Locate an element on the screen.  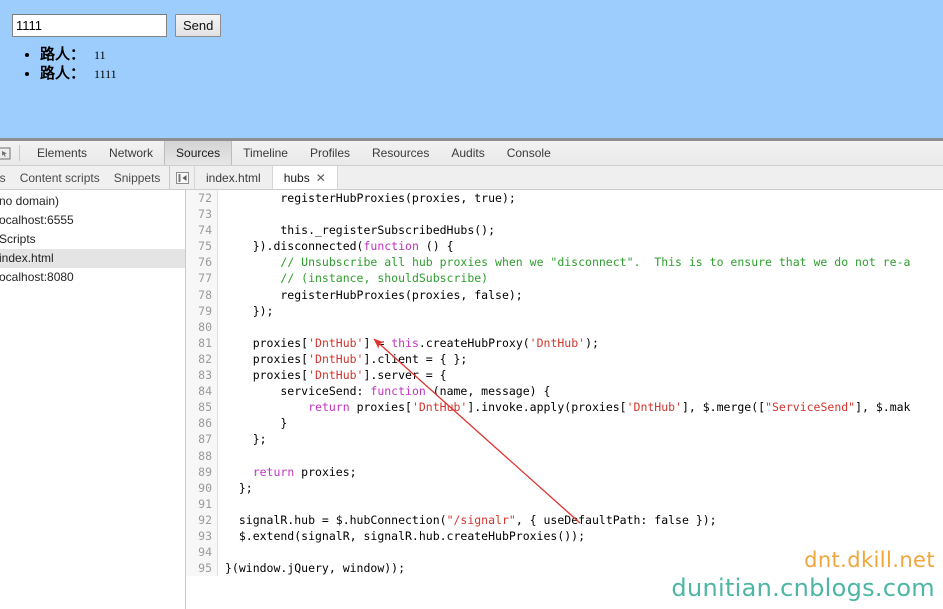
line-number: 84 is located at coordinates (202, 391).